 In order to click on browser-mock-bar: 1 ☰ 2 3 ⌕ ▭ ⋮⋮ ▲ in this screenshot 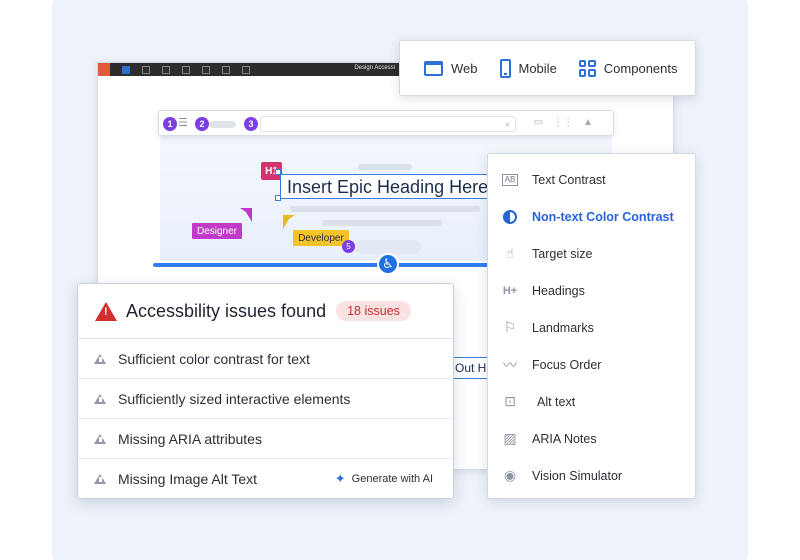, I will do `click(386, 123)`.